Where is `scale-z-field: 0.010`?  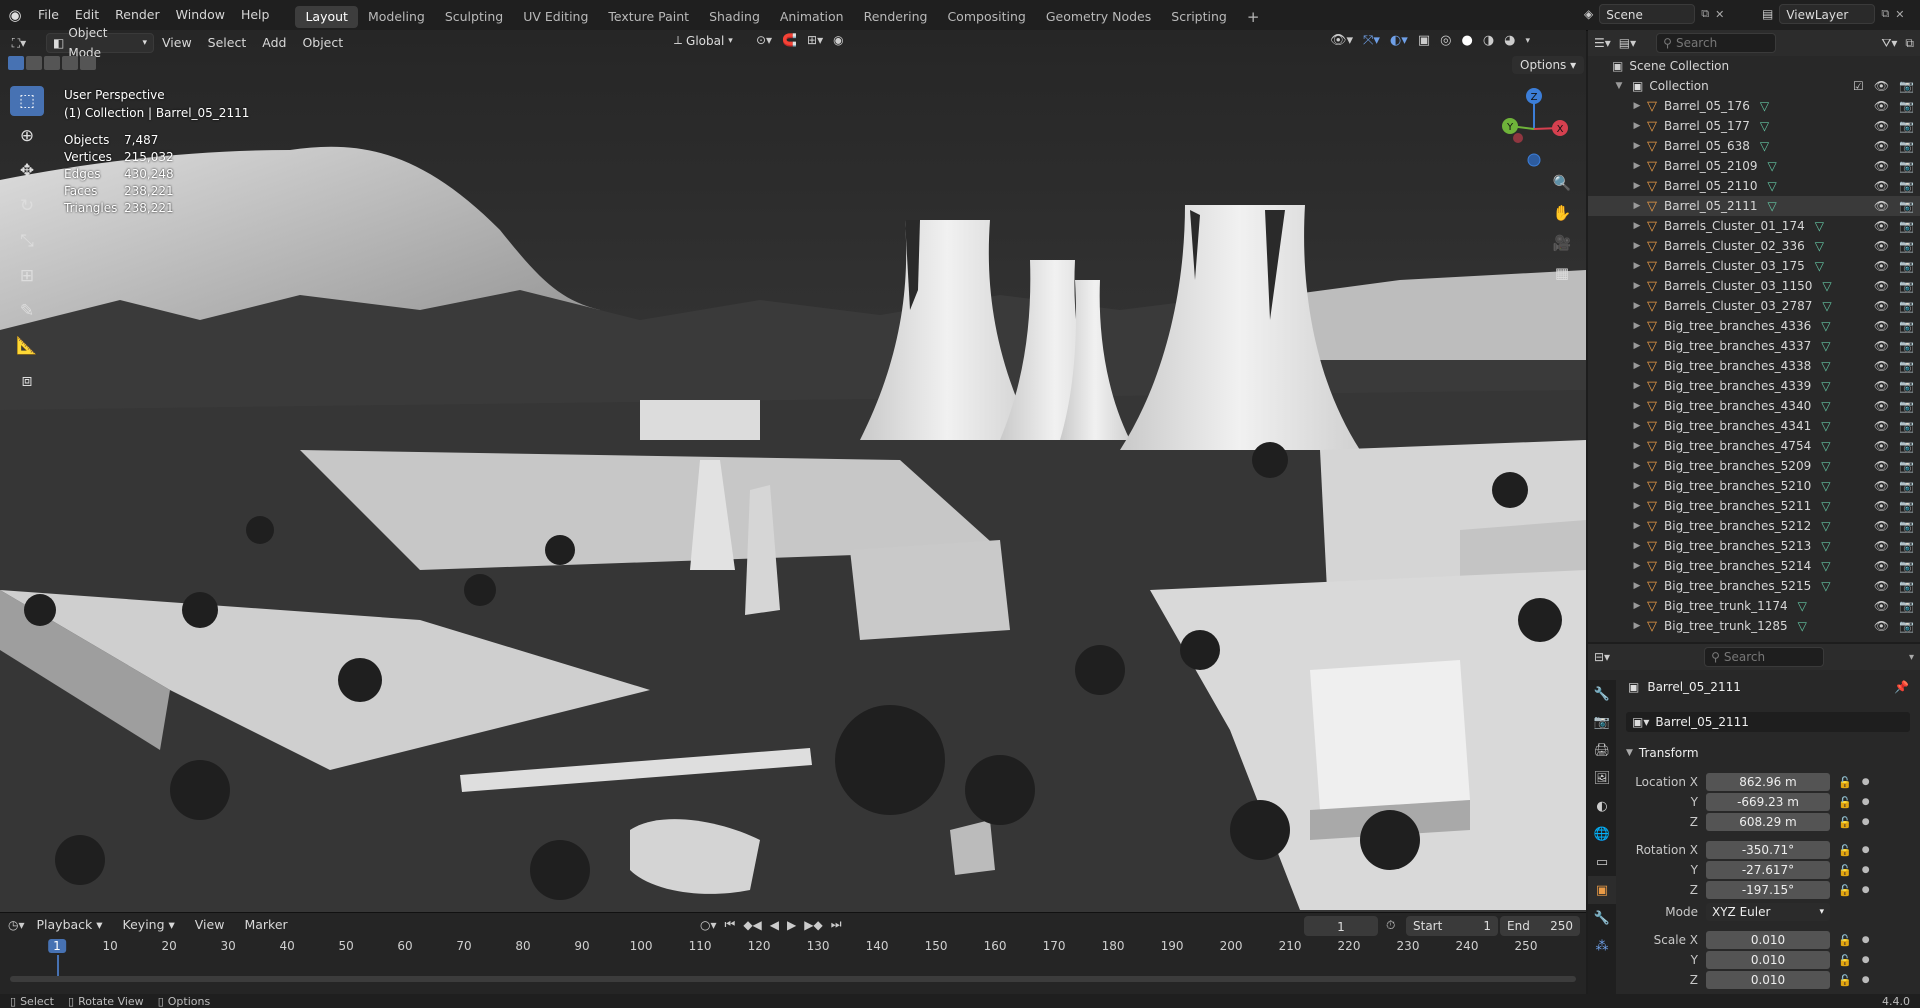 scale-z-field: 0.010 is located at coordinates (1768, 980).